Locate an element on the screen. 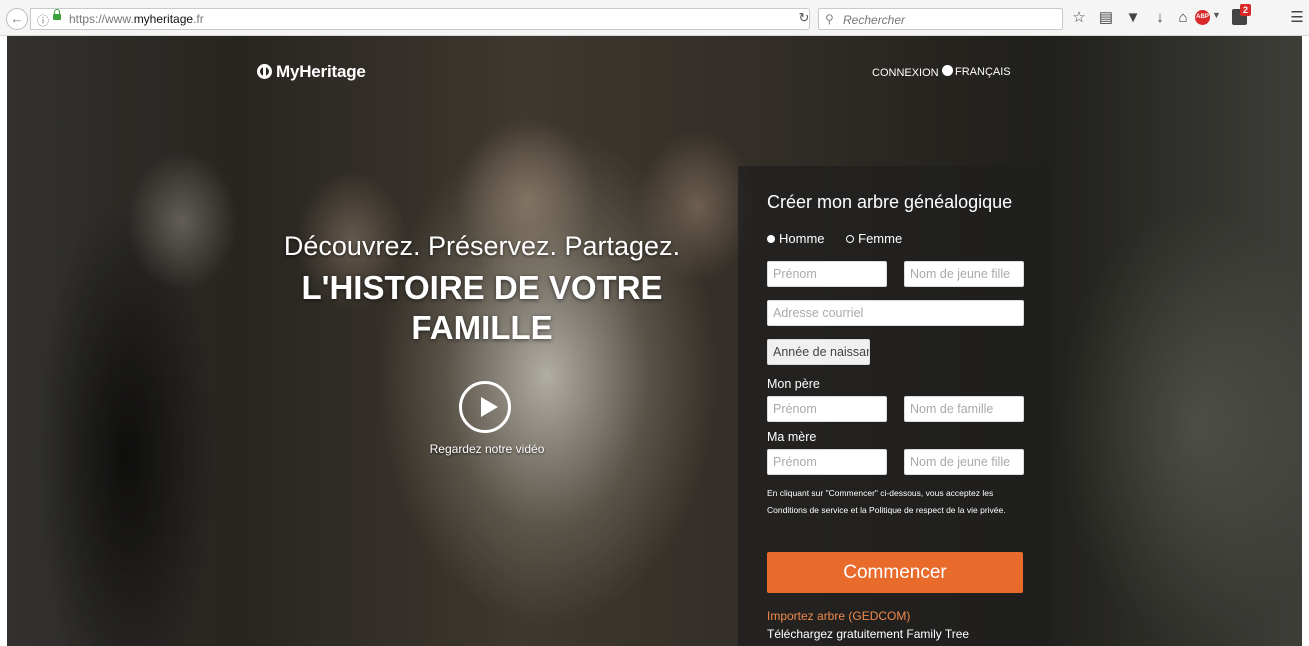  birth-year-value: Année de naissar is located at coordinates (821, 352).